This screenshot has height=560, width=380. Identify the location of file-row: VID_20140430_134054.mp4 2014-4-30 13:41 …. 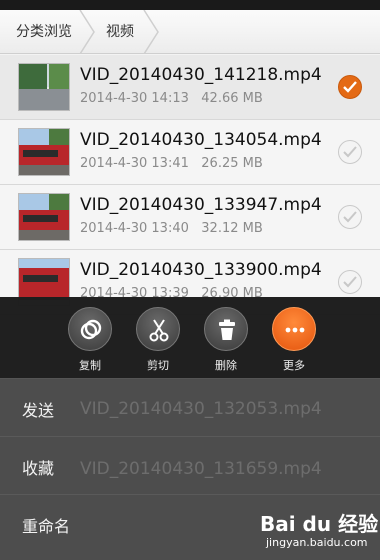
(190, 152).